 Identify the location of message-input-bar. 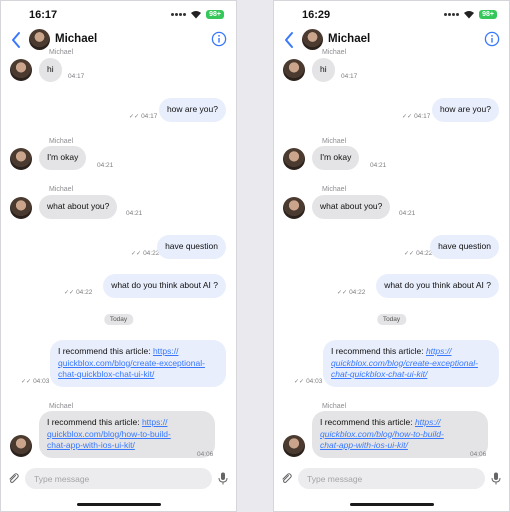
(391, 479).